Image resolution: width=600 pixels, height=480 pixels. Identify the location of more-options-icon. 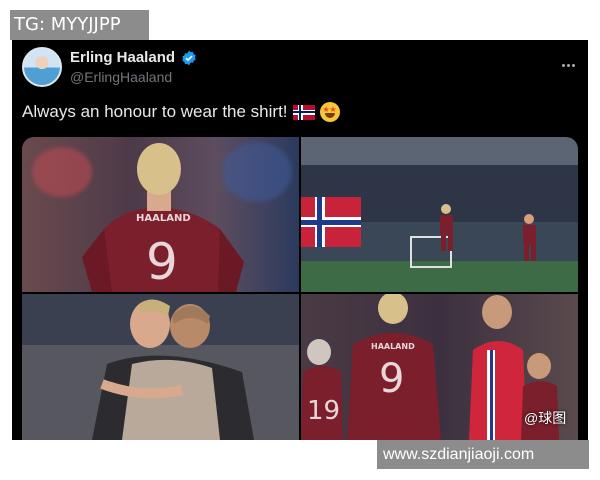
(570, 60).